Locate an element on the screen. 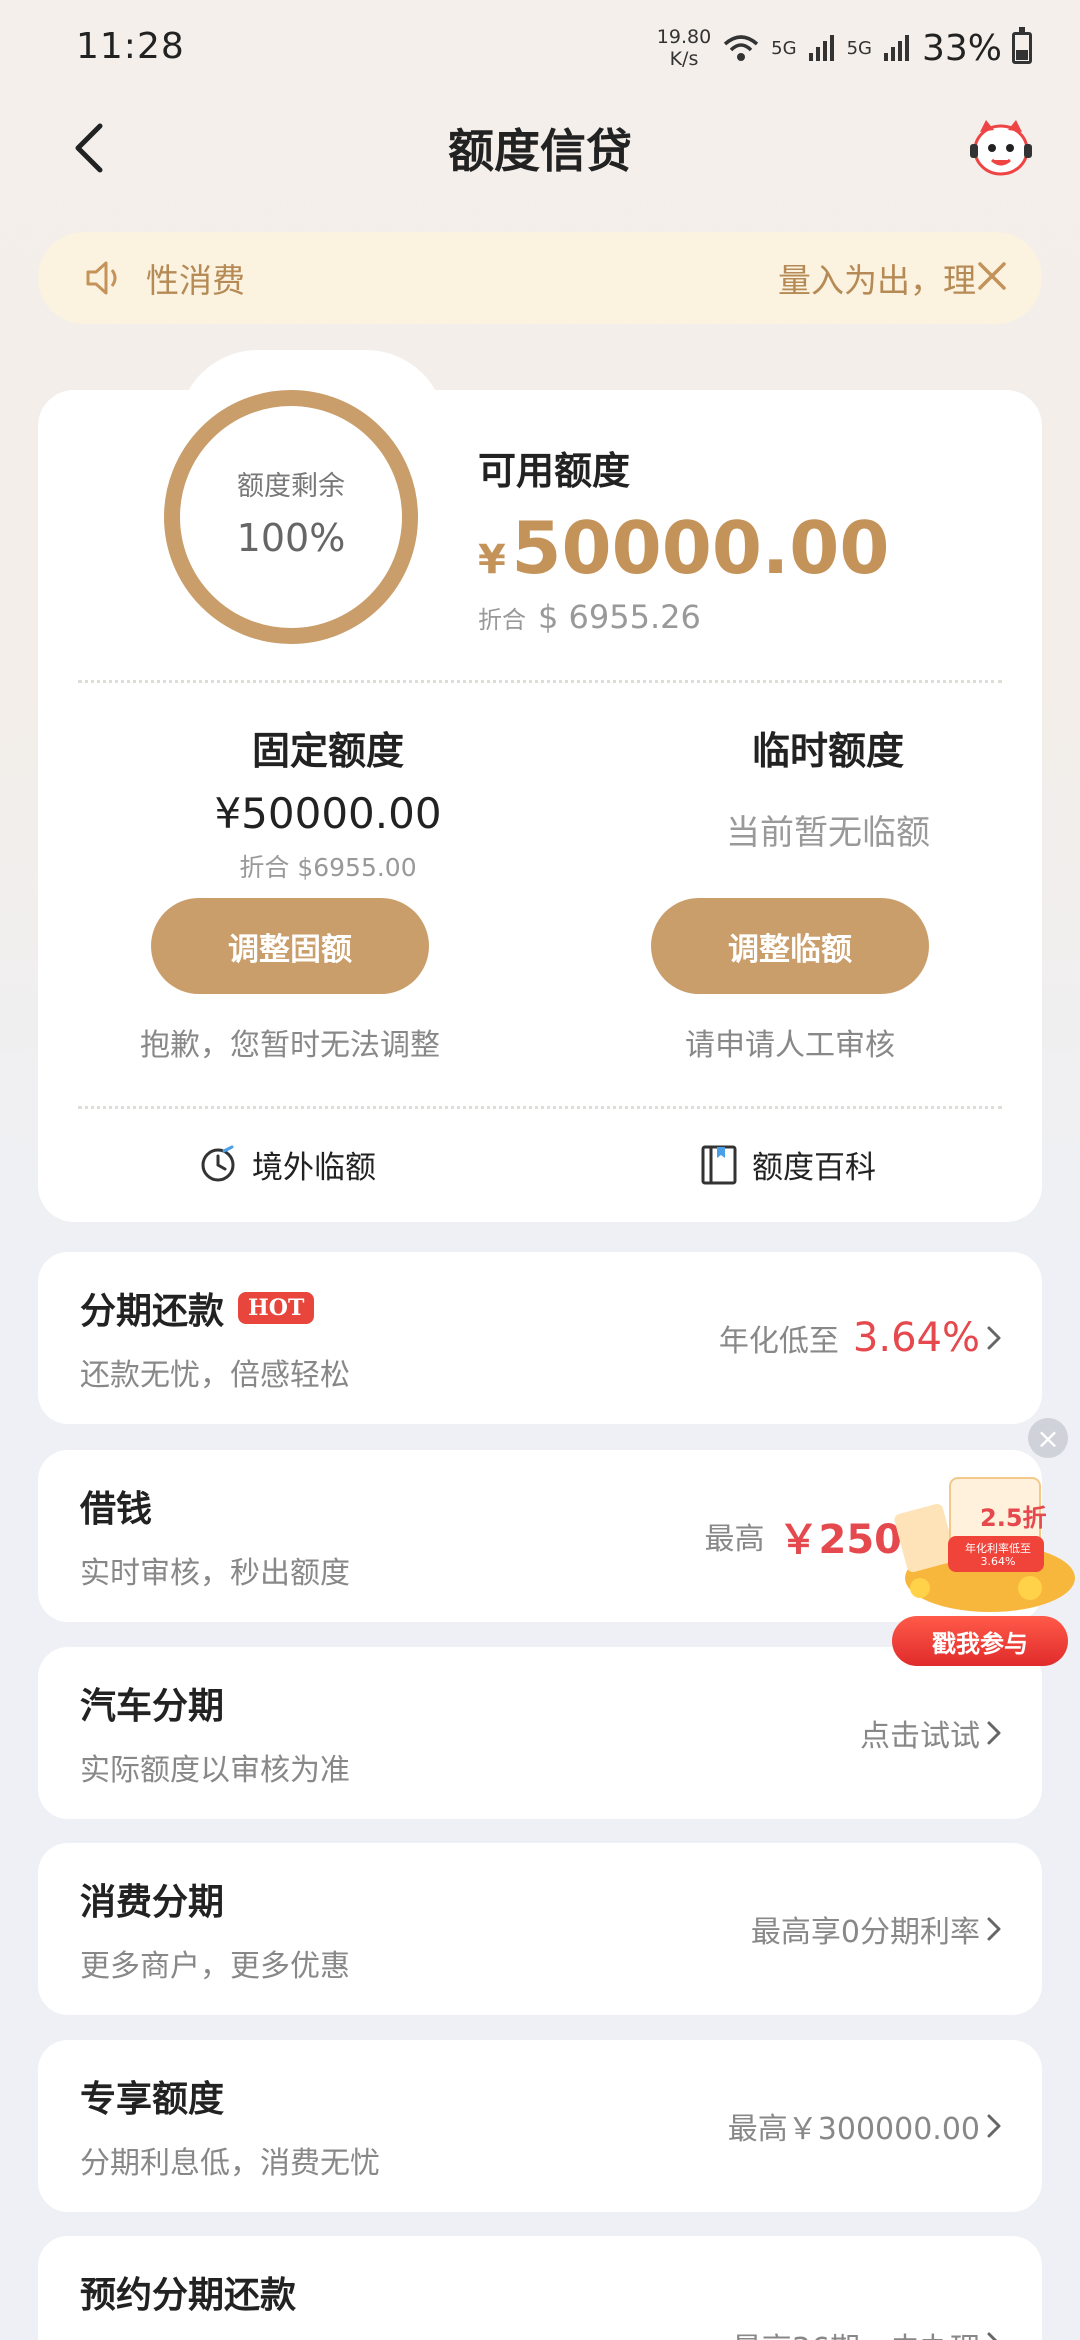 This screenshot has width=1080, height=2340. list-item-title: 消费分期 is located at coordinates (152, 1902).